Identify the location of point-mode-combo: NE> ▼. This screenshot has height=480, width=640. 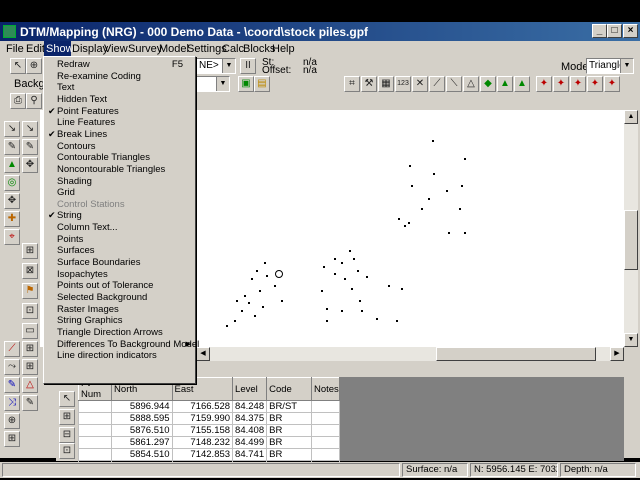
(216, 66).